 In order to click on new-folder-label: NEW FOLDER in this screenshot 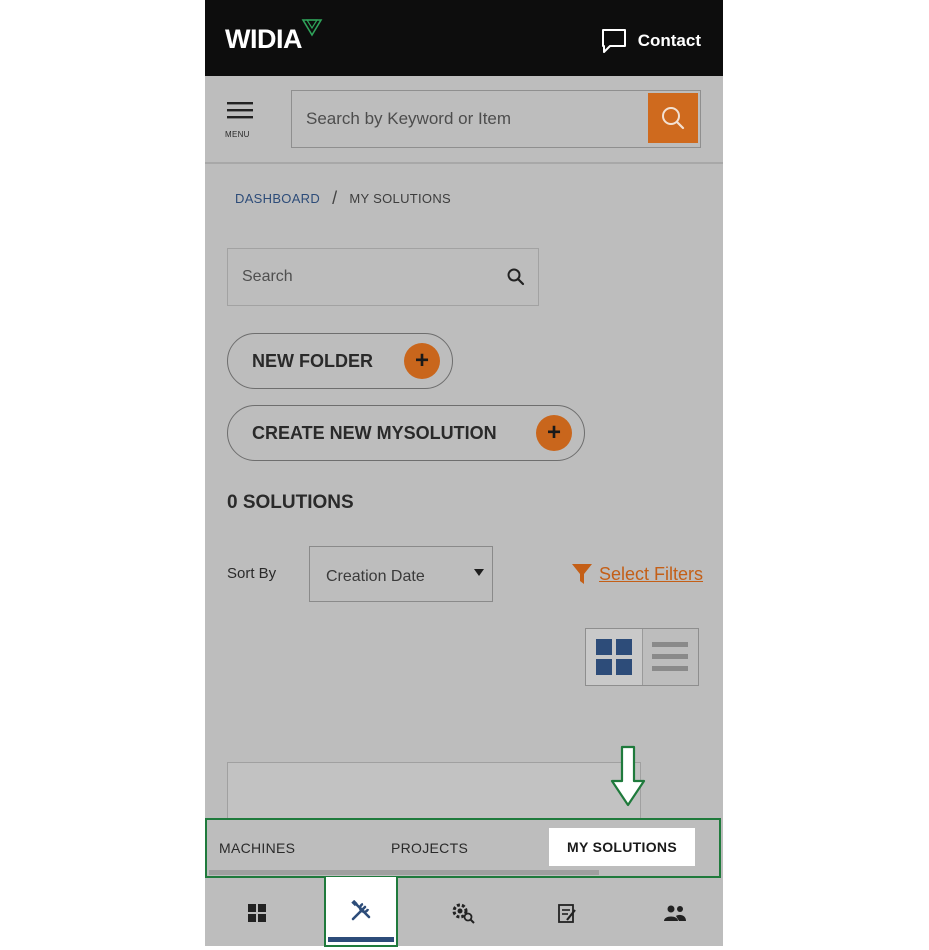, I will do `click(312, 360)`.